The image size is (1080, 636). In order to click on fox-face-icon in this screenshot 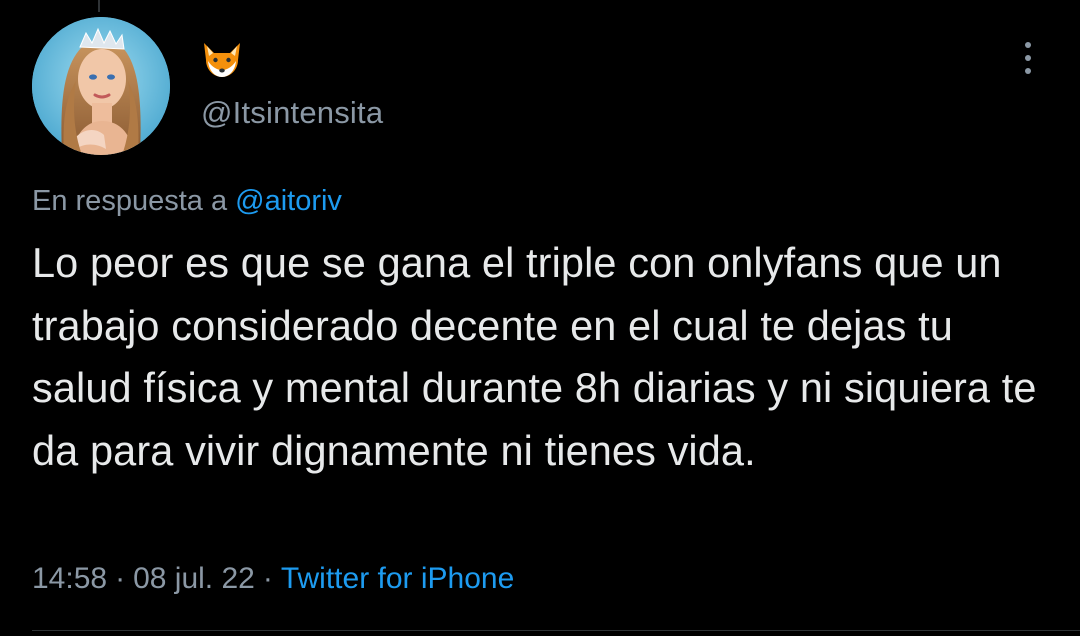, I will do `click(222, 60)`.